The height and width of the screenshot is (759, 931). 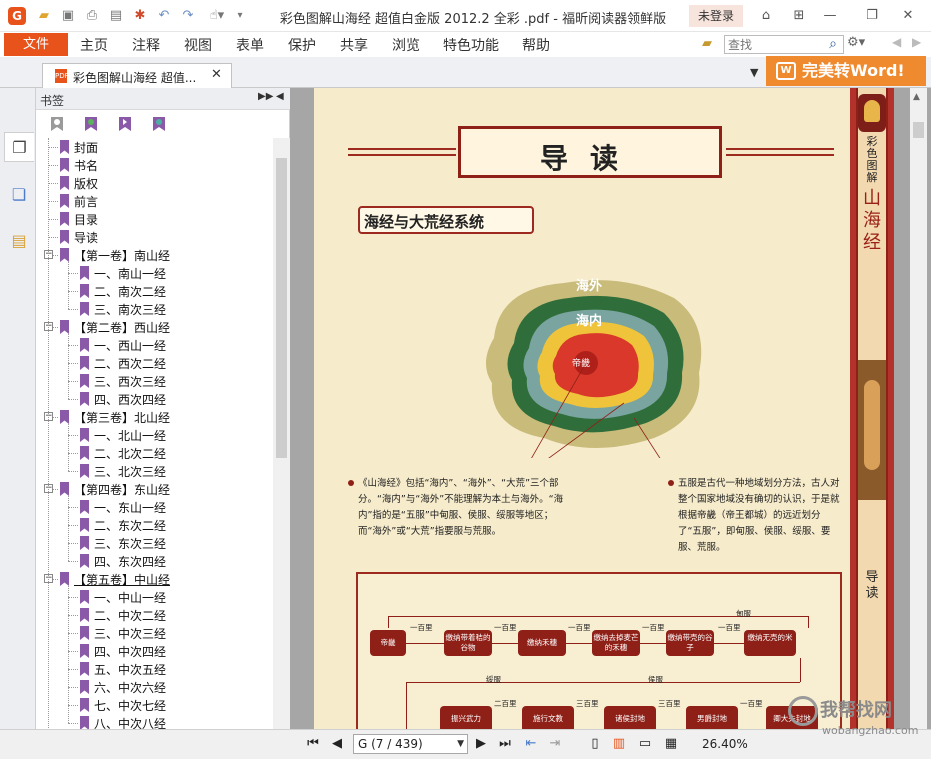 I want to click on menu-protect: 保护, so click(x=302, y=45).